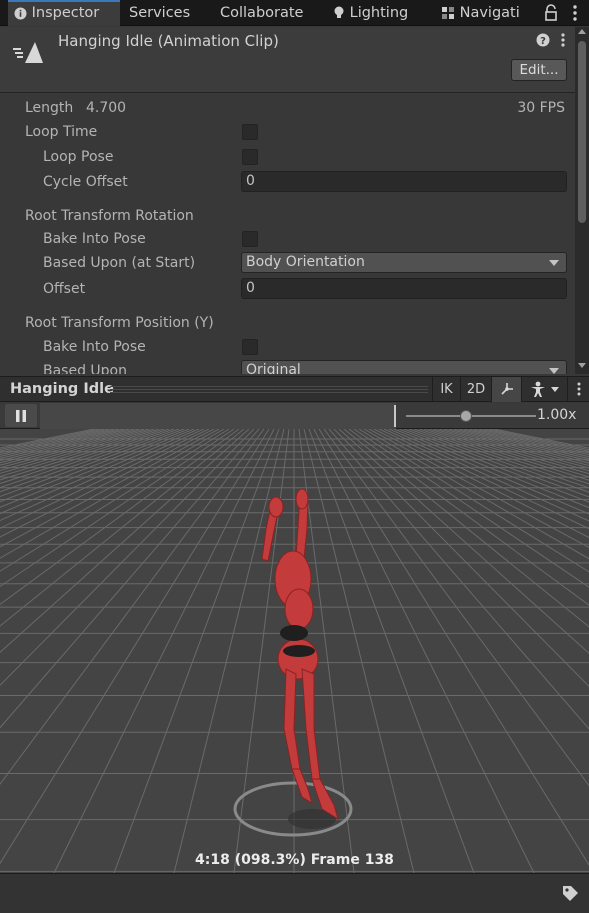 The width and height of the screenshot is (589, 913). I want to click on based-upon-start-dropdown: Body Orientation, so click(404, 262).